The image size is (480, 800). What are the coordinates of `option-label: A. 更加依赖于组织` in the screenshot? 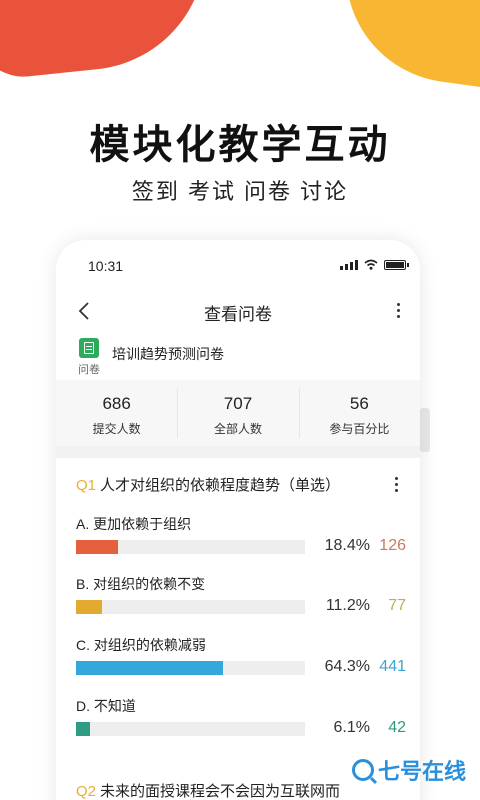 It's located at (134, 524).